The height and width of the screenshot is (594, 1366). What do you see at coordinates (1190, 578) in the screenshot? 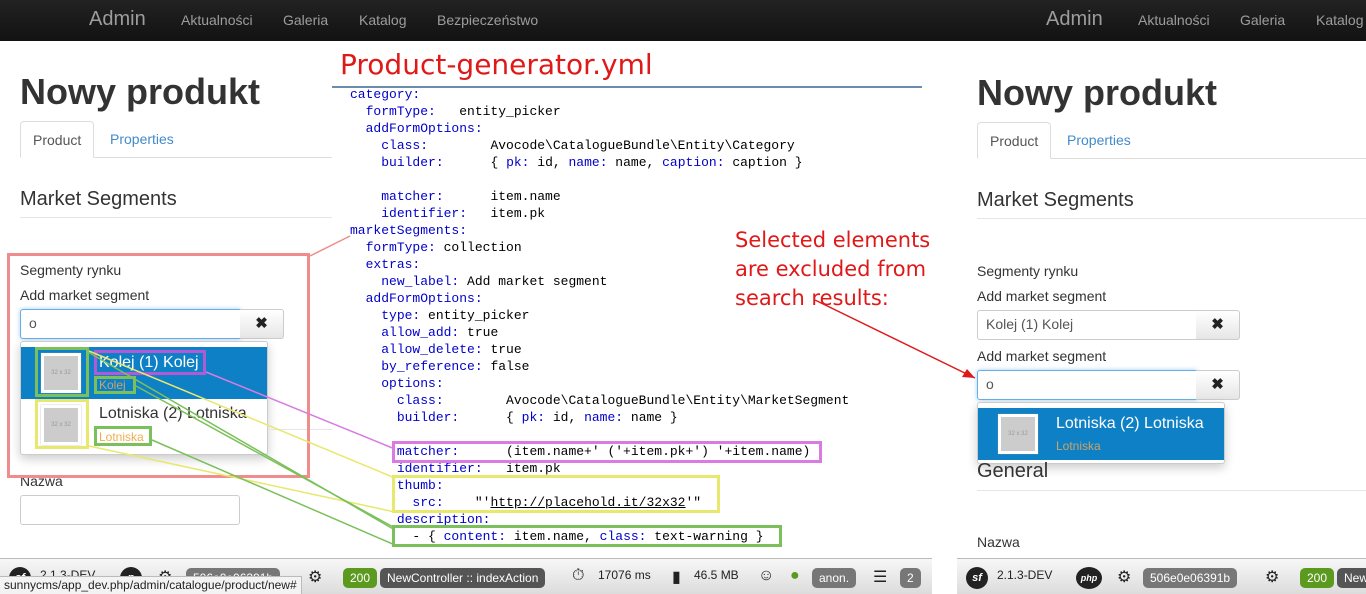
I see `token-badge: 506e0e06391b` at bounding box center [1190, 578].